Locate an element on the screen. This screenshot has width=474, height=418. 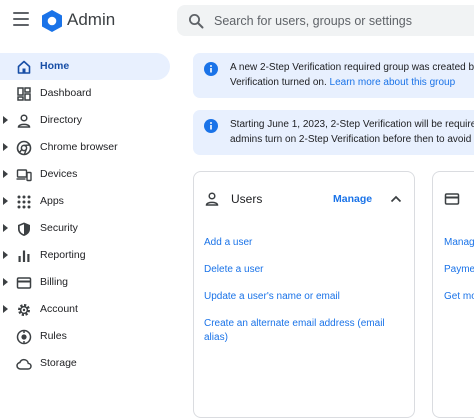
gear-icon is located at coordinates (24, 310).